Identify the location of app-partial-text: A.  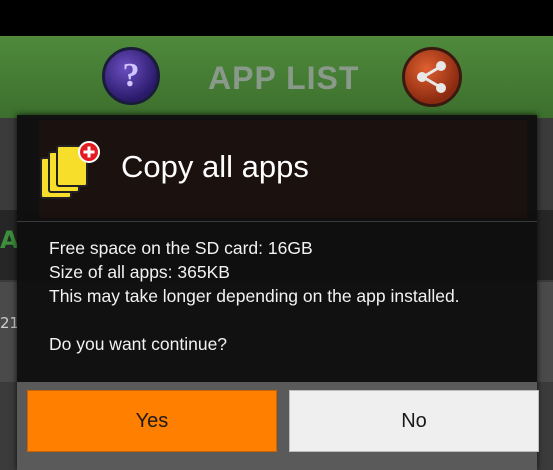
(9, 240).